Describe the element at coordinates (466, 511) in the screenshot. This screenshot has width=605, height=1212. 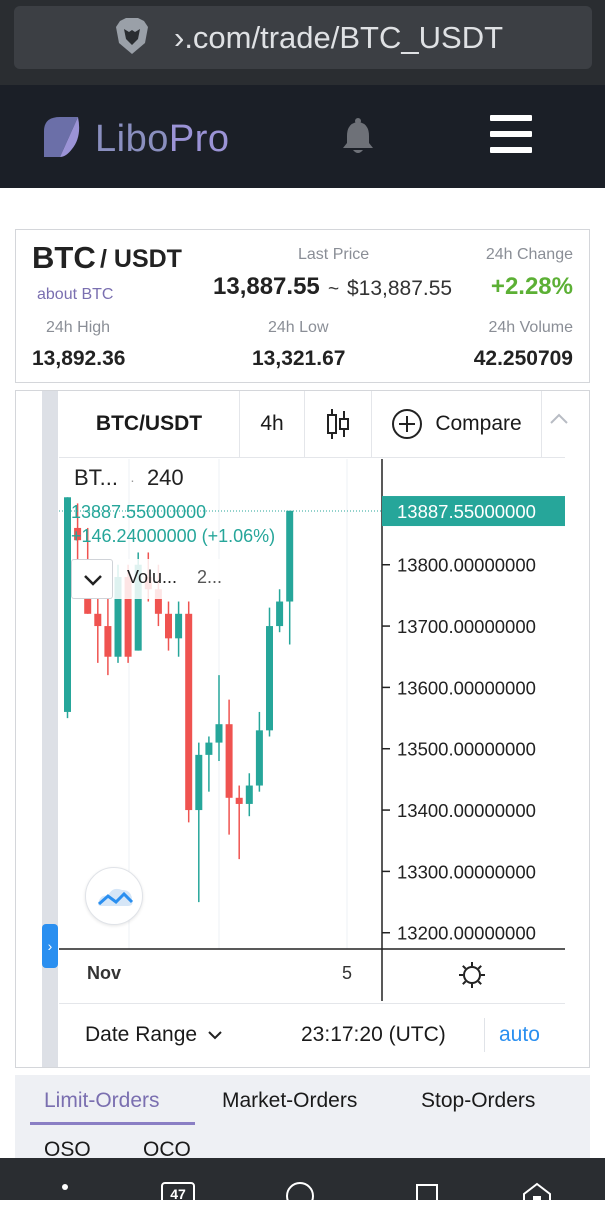
I see `last-price-tag-label: 13887.55000000` at that location.